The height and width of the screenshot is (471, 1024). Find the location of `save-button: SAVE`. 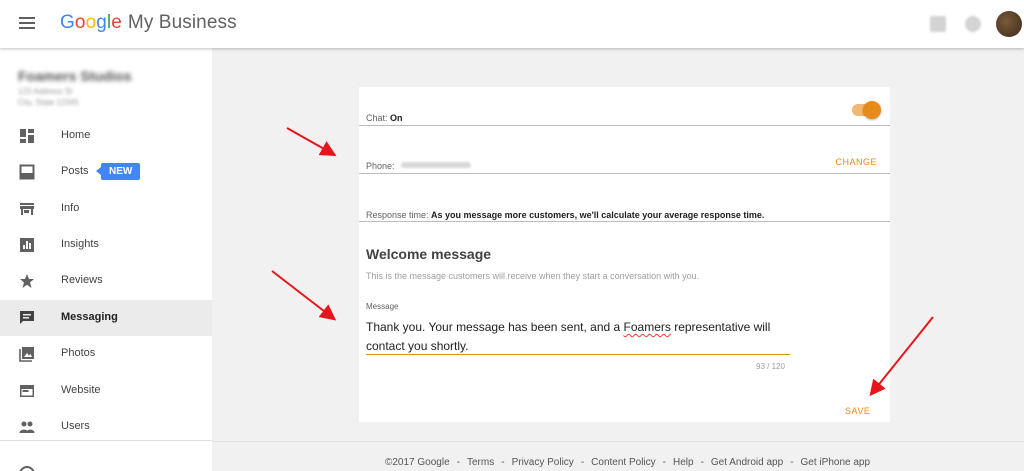

save-button: SAVE is located at coordinates (857, 411).